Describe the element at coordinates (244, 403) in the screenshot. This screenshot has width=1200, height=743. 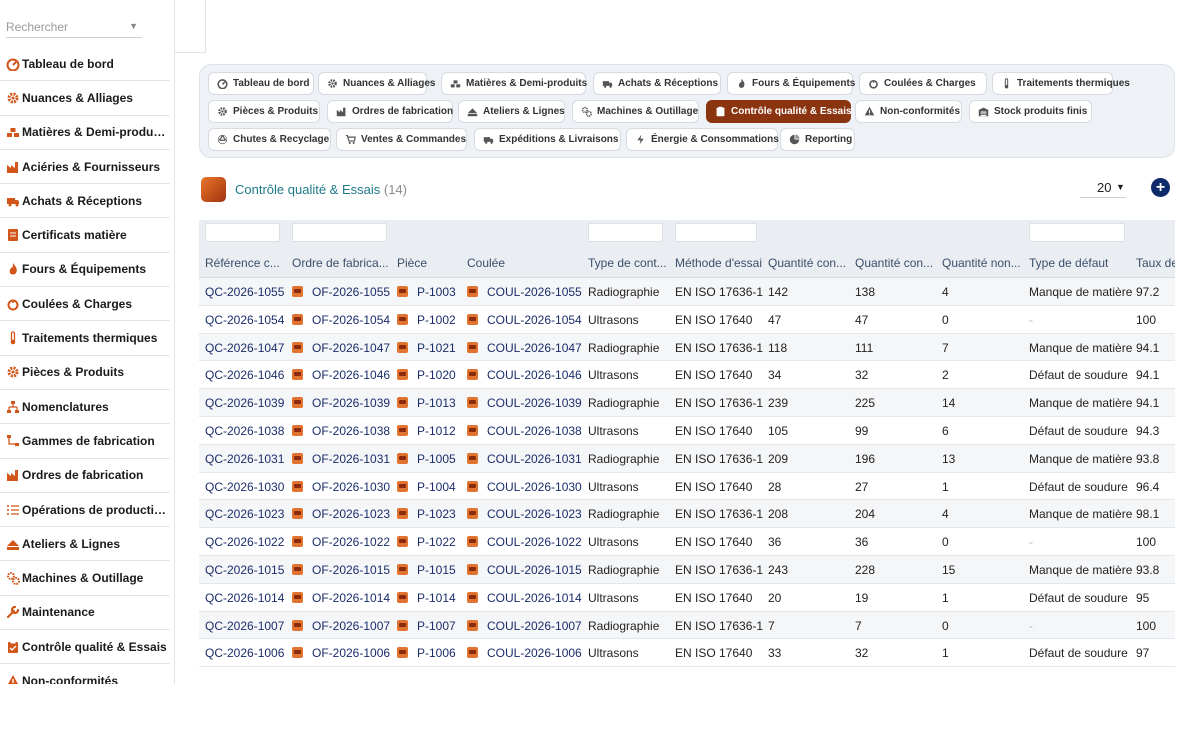
I see `table-cell: QC-2026-1039` at that location.